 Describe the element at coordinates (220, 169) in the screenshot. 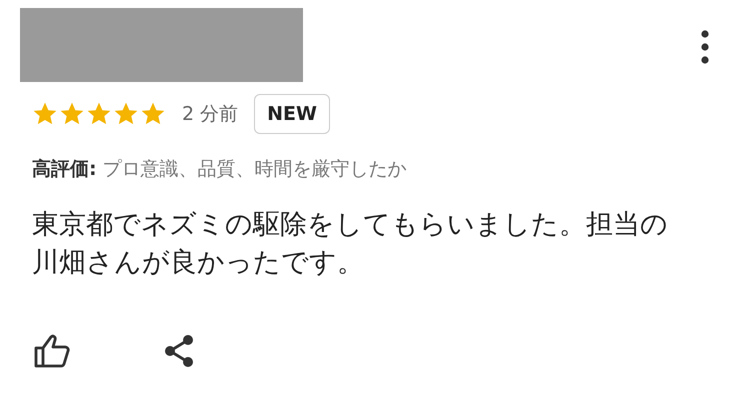

I see `rating-criteria: 高評価: プロ意識、品質、時間を厳守したか` at that location.